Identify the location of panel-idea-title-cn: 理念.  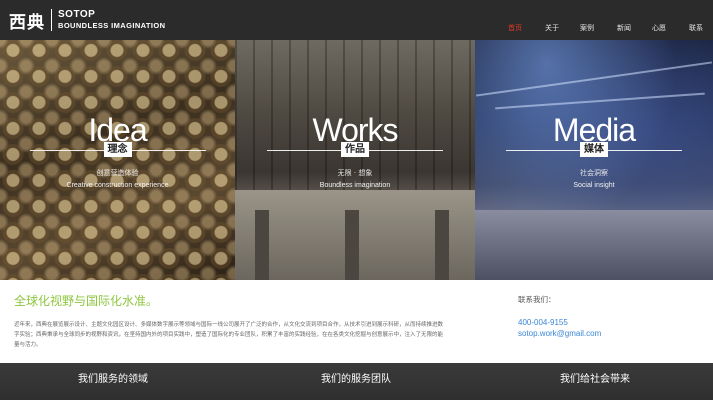
(117, 149).